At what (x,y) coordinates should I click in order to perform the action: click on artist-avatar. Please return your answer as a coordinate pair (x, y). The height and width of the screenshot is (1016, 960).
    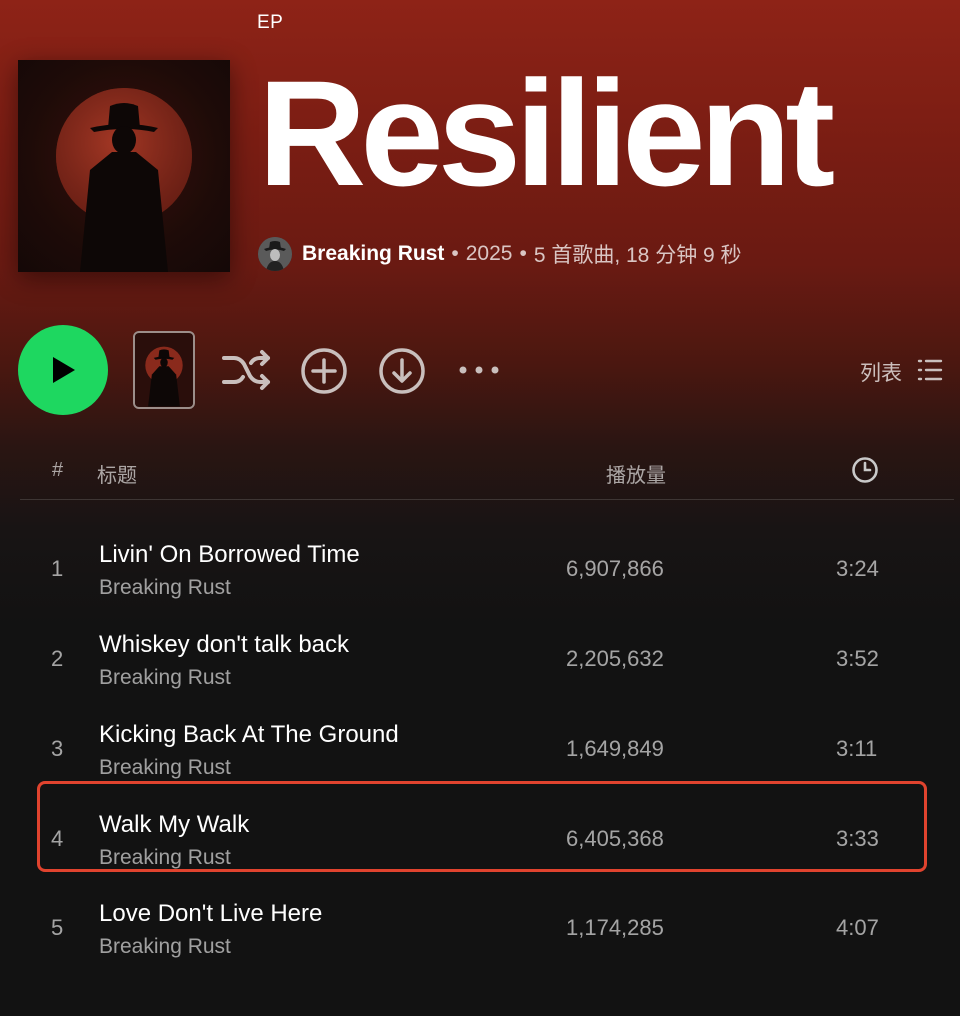
    Looking at the image, I should click on (275, 254).